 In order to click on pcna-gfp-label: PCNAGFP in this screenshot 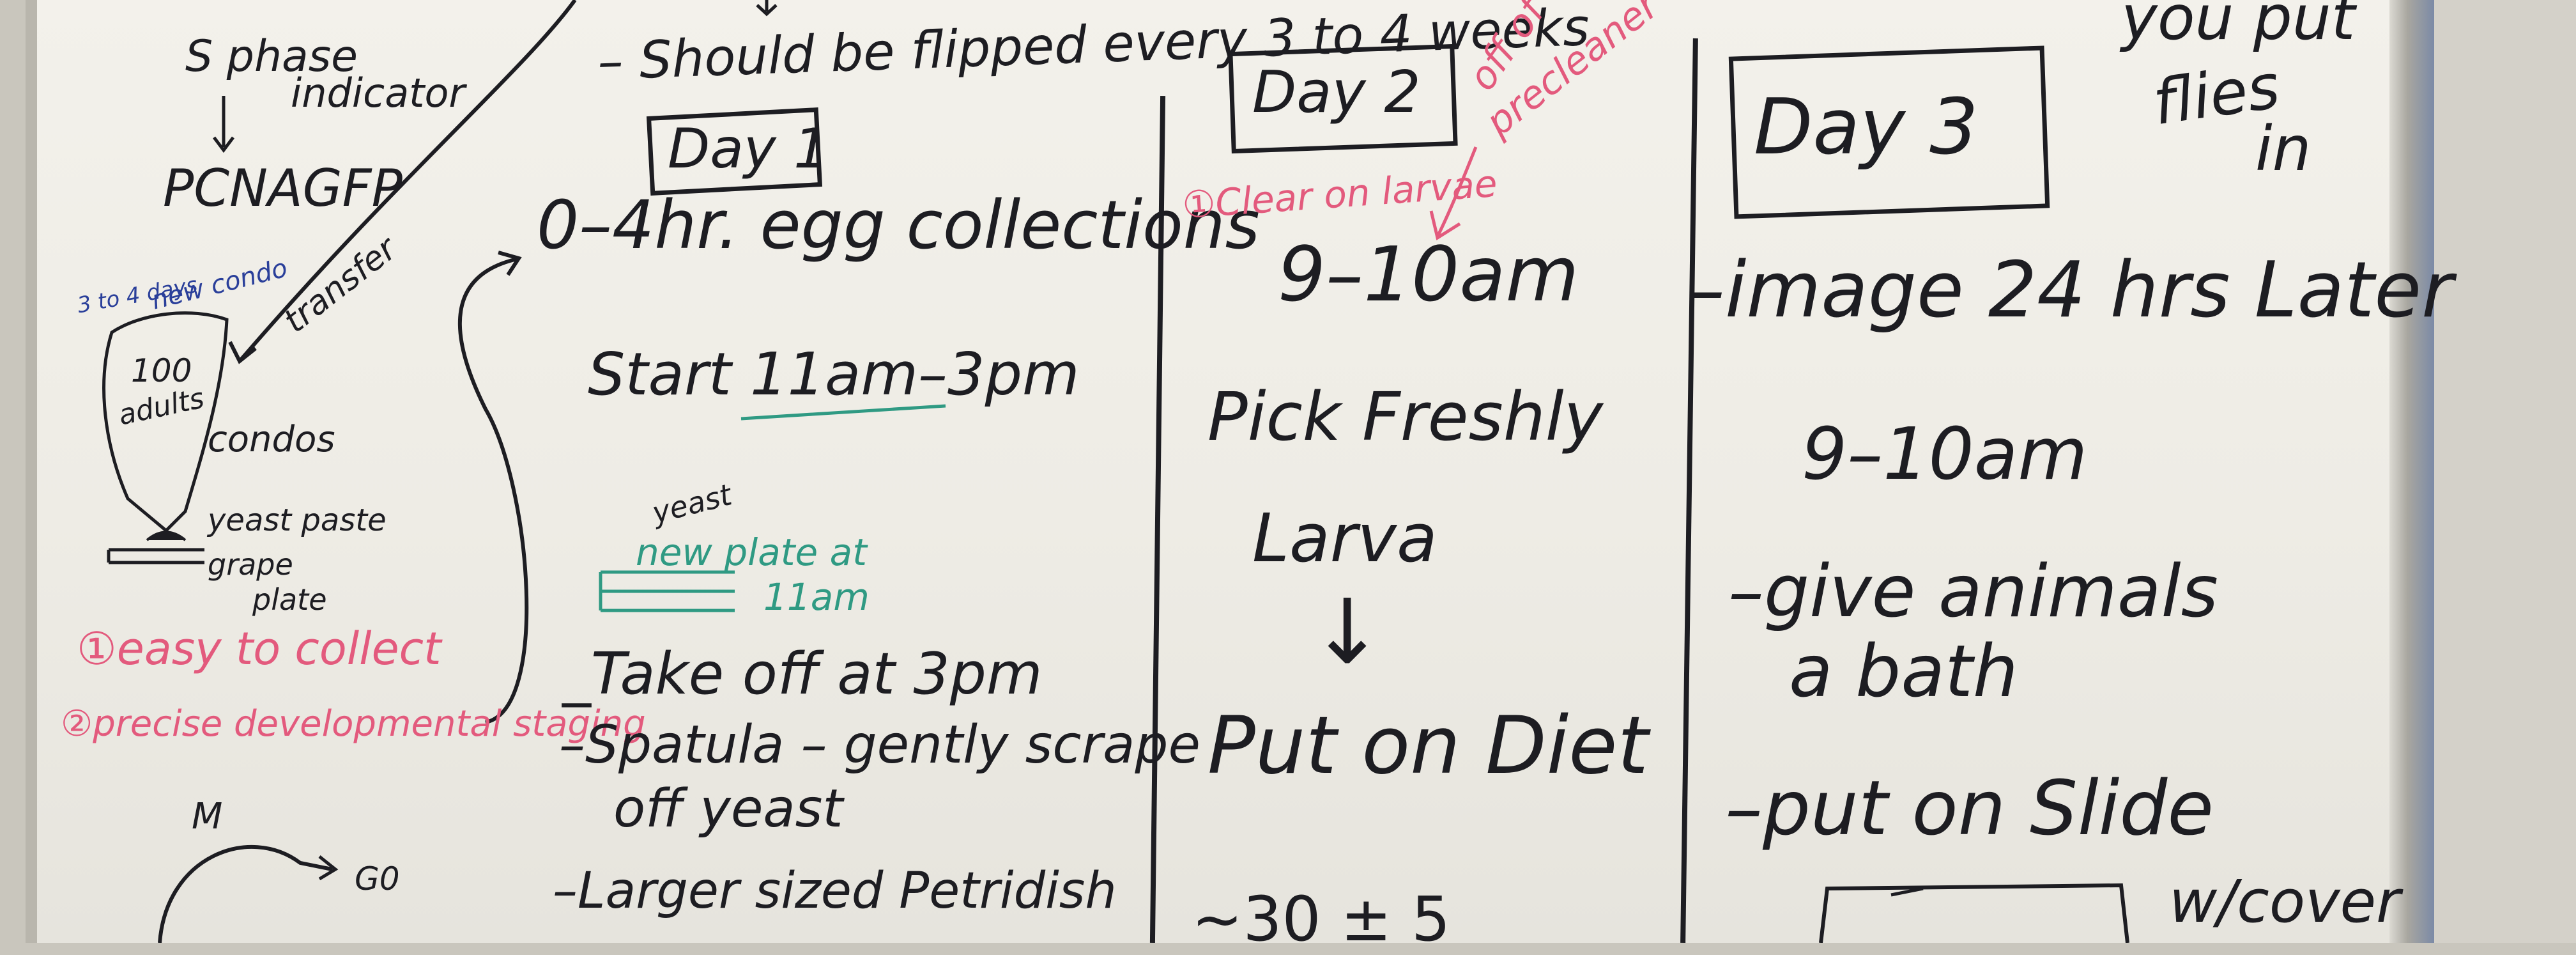, I will do `click(282, 188)`.